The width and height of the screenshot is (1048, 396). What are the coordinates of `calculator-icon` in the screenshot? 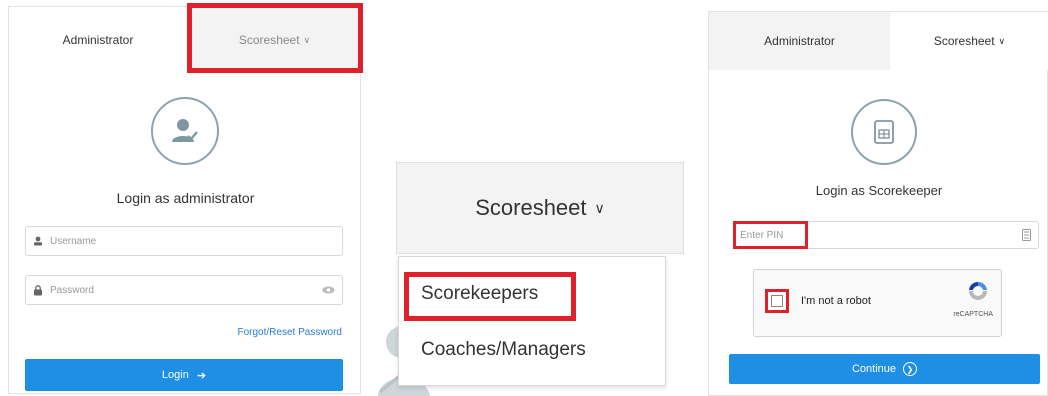 It's located at (1026, 235).